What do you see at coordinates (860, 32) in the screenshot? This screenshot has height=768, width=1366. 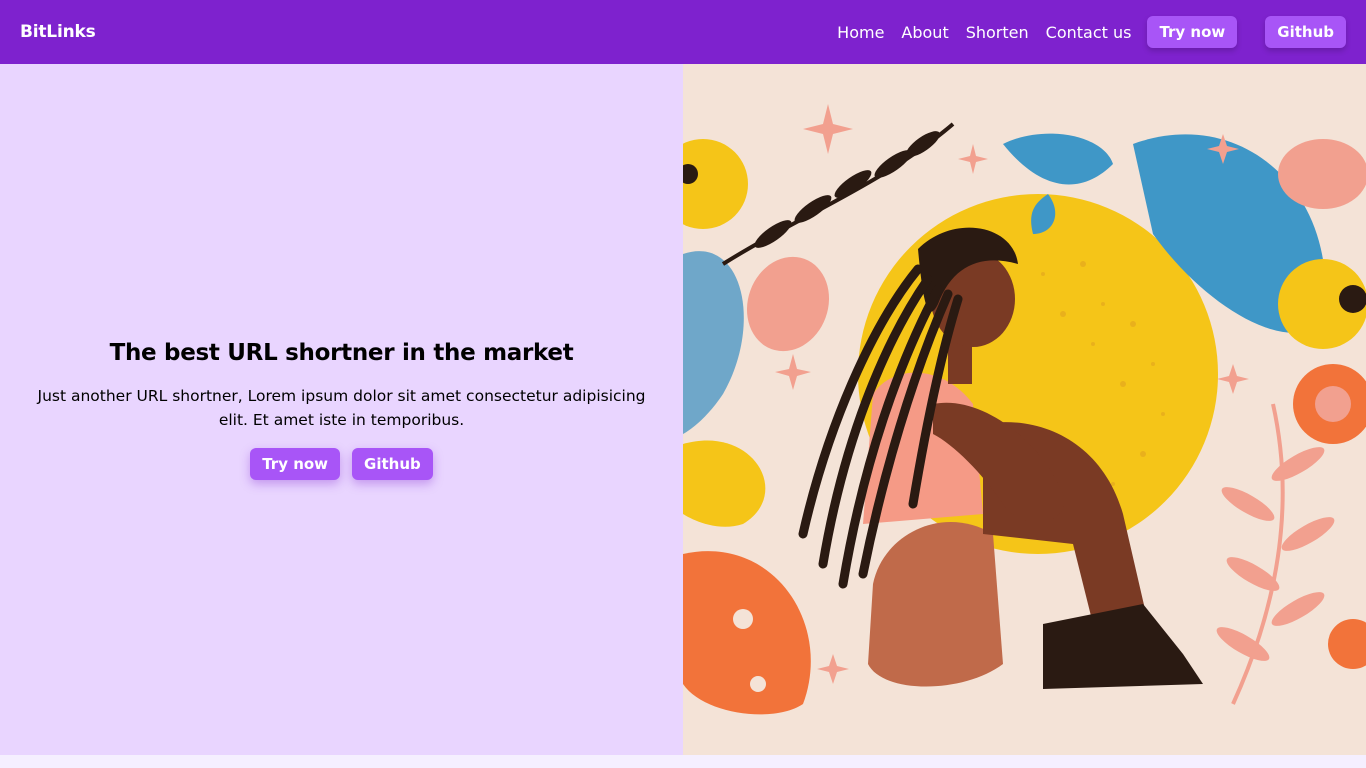 I see `nav-link-home: Home` at bounding box center [860, 32].